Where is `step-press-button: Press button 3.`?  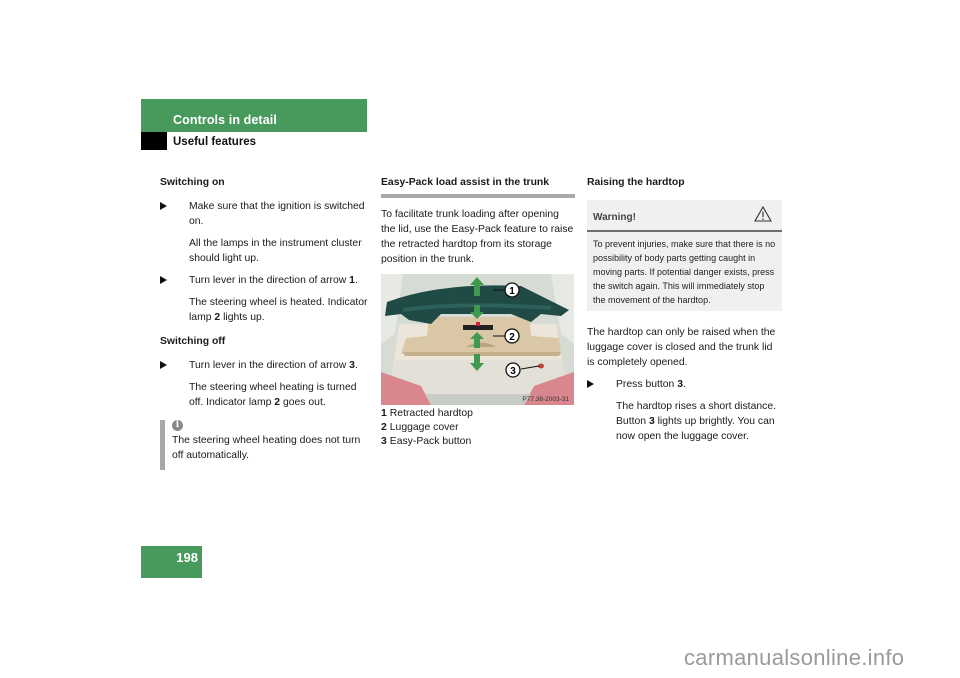 step-press-button: Press button 3. is located at coordinates (684, 384).